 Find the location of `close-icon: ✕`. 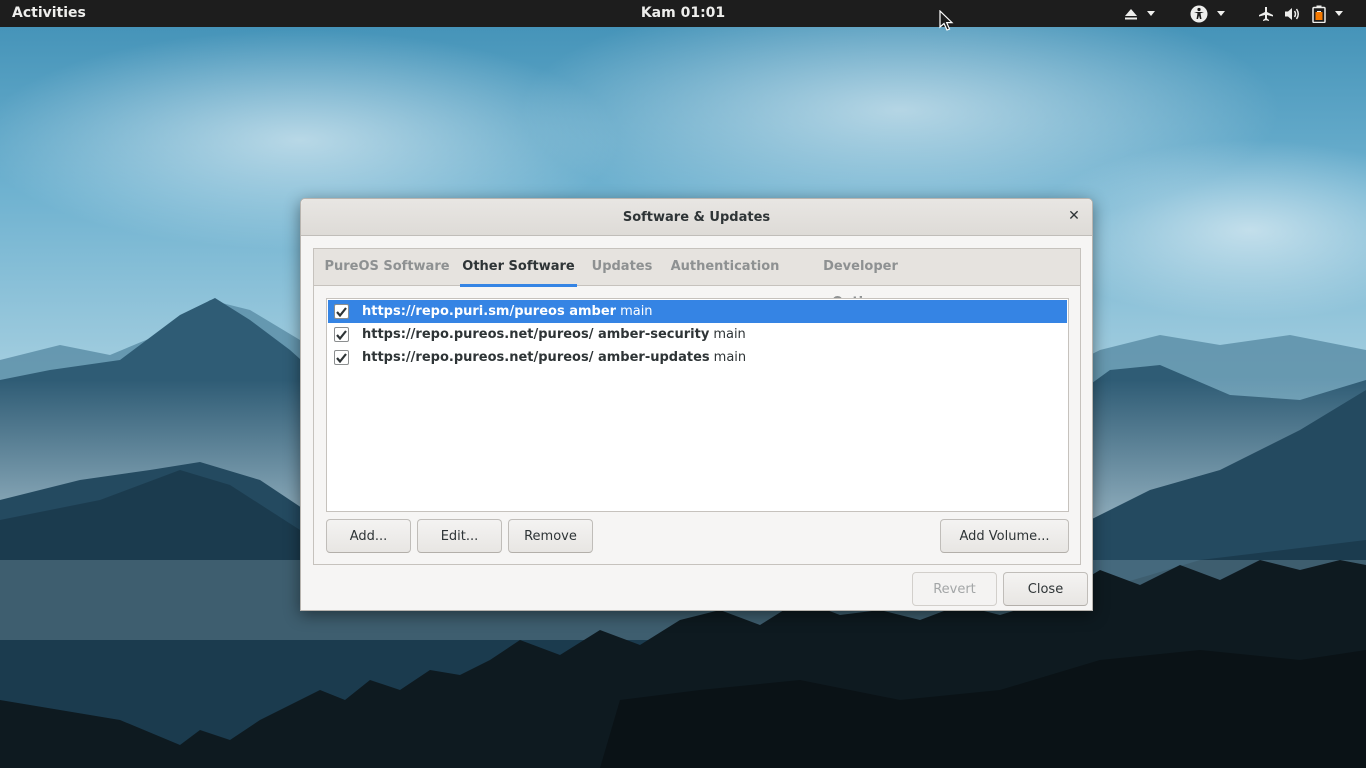

close-icon: ✕ is located at coordinates (1074, 216).